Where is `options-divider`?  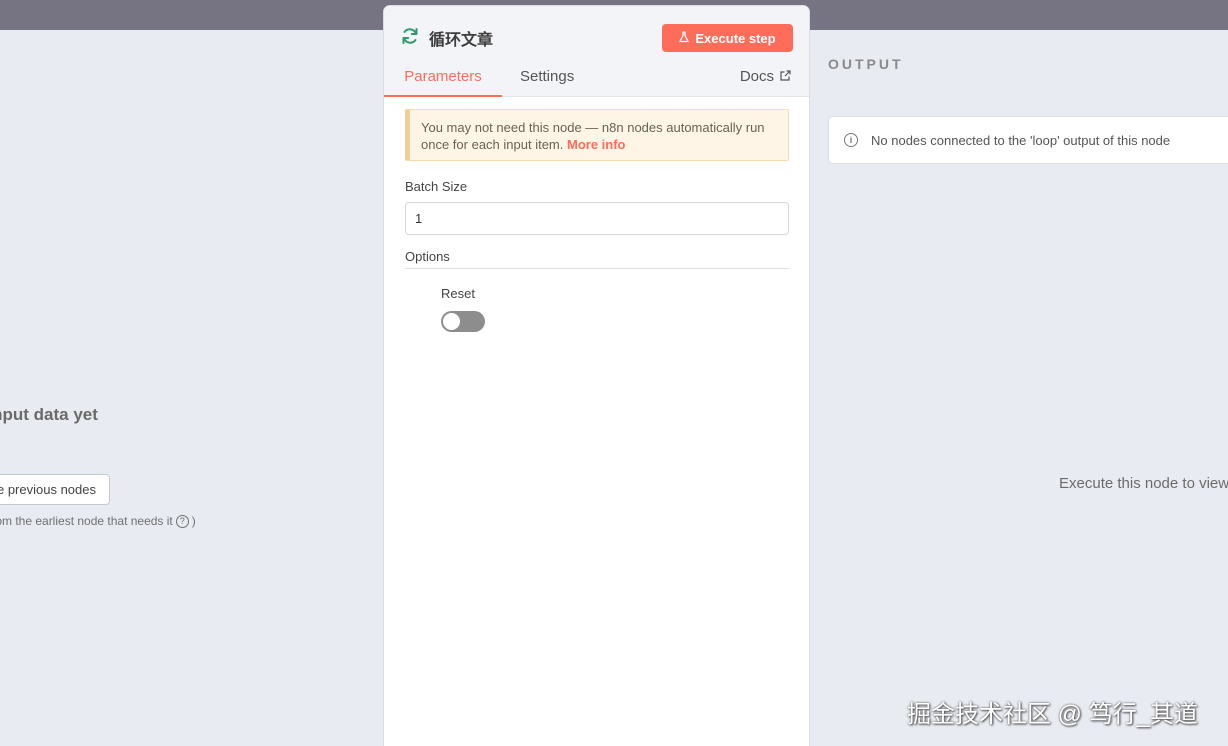 options-divider is located at coordinates (597, 268).